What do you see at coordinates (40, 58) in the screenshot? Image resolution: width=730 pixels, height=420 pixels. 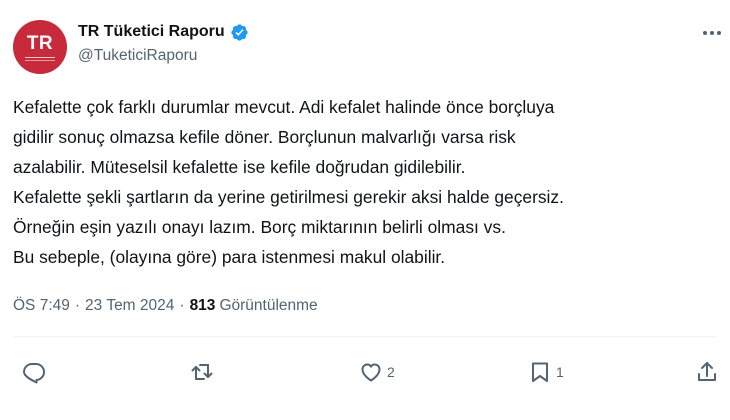 I see `avatar-decoration` at bounding box center [40, 58].